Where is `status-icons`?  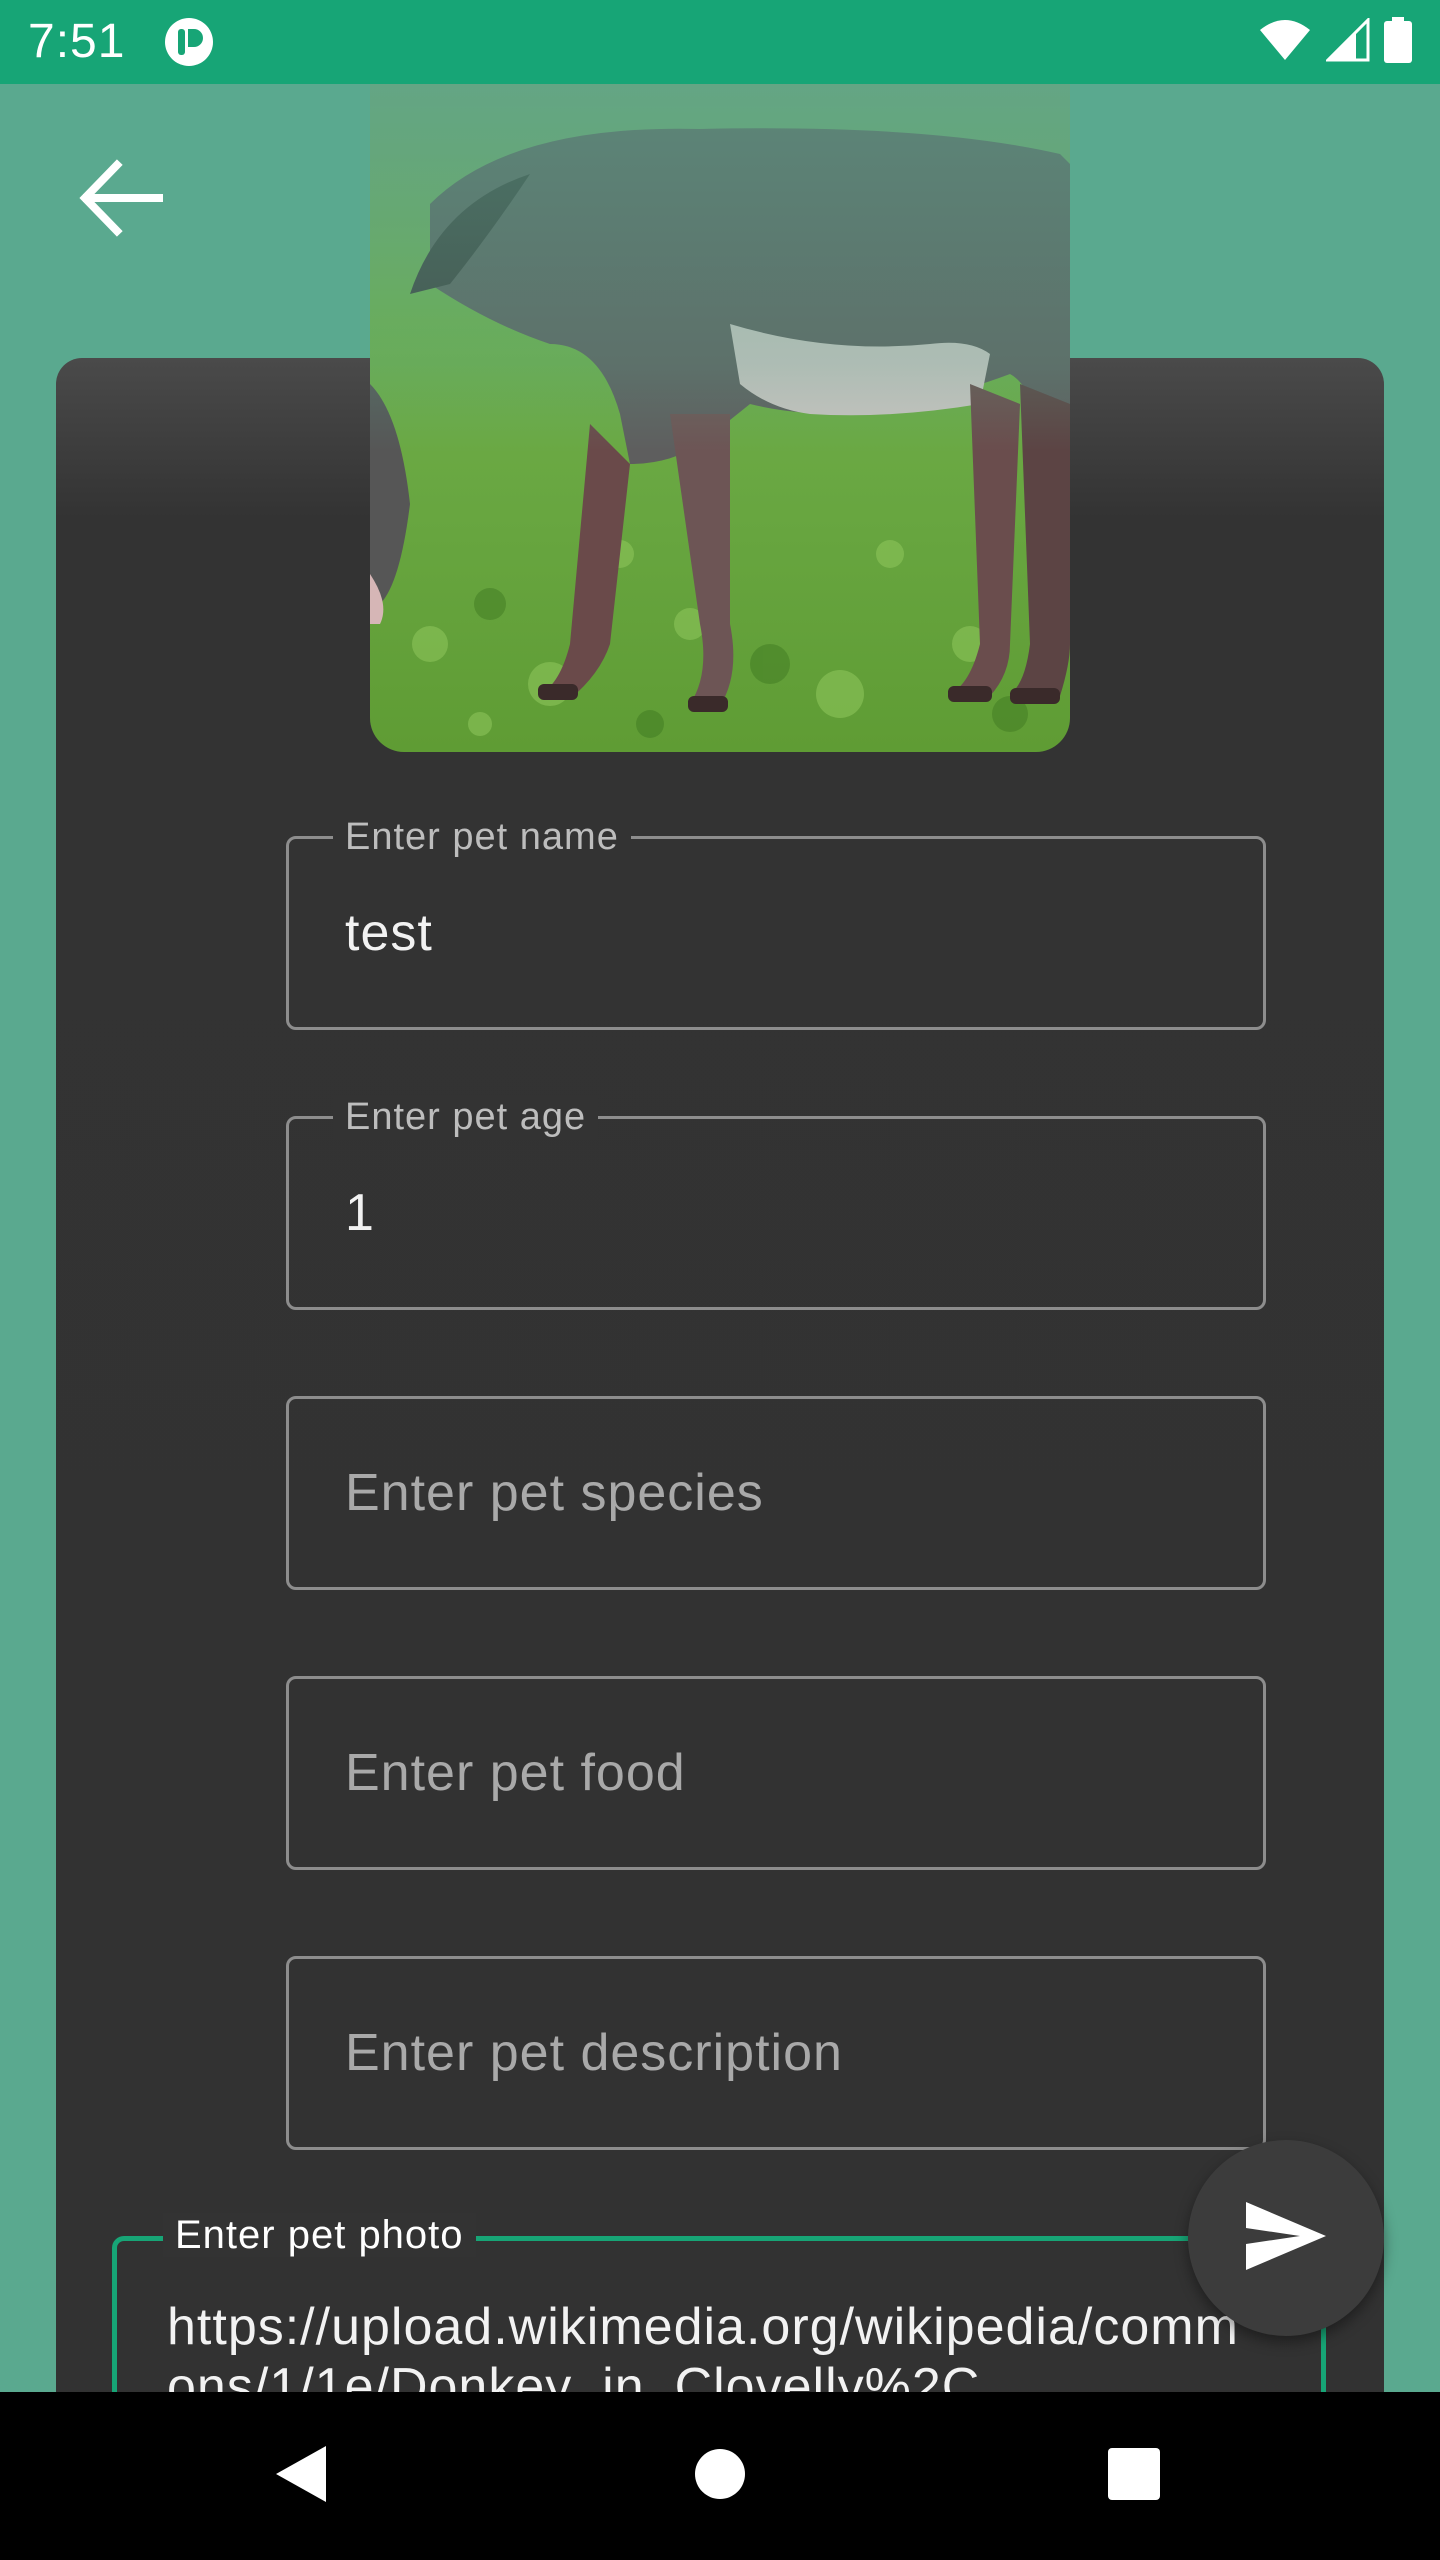
status-icons is located at coordinates (1335, 41).